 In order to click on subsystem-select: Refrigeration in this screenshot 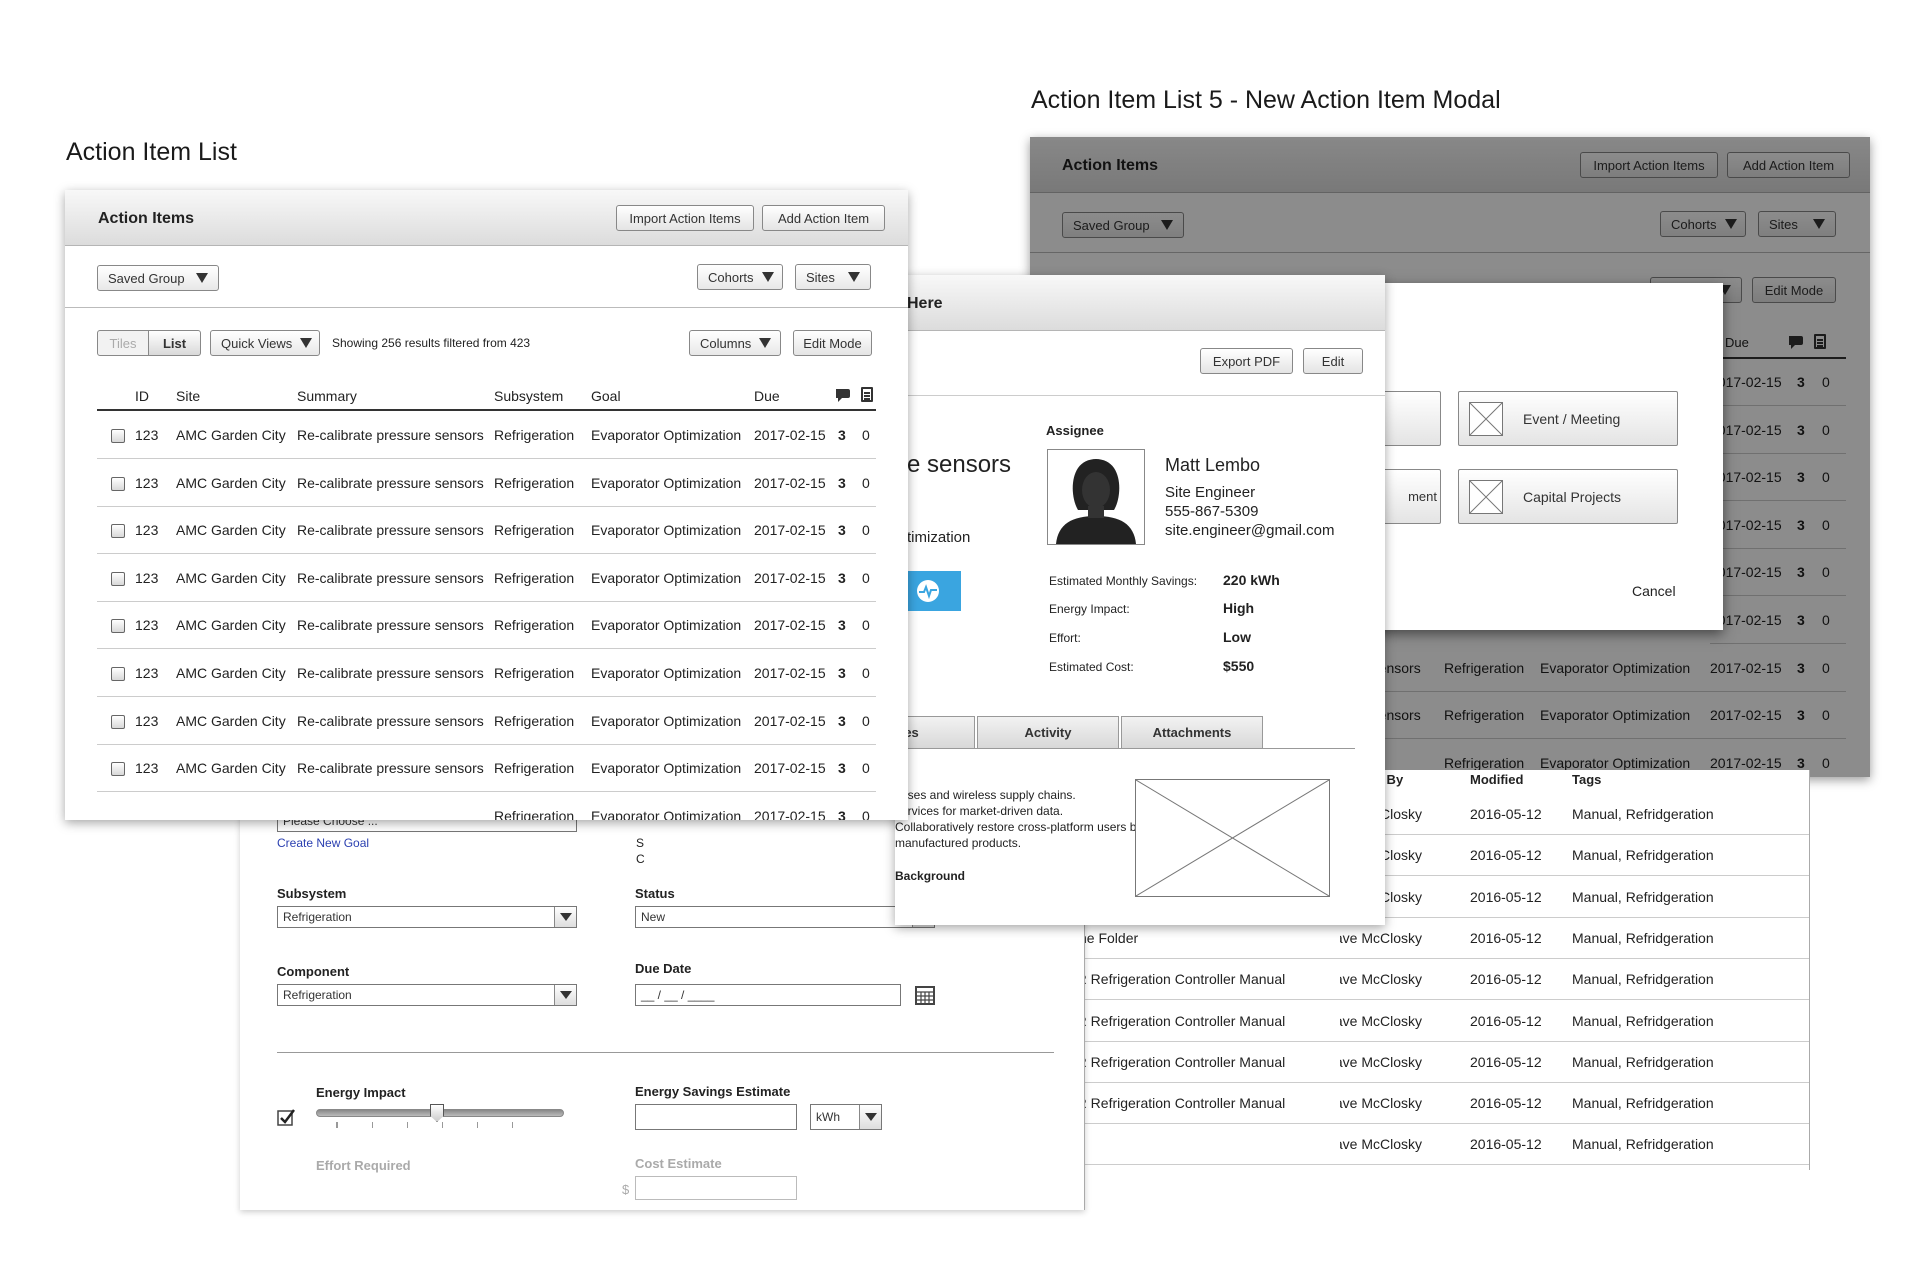, I will do `click(427, 917)`.